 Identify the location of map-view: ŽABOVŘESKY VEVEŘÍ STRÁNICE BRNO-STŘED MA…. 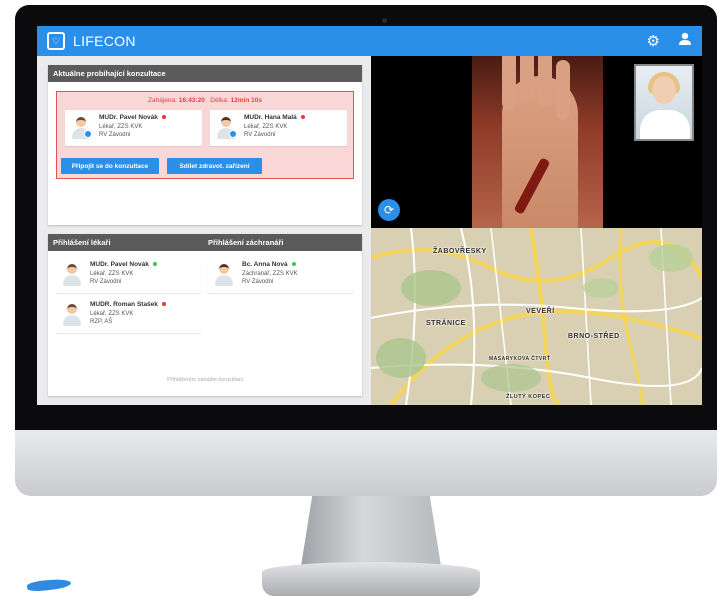
(536, 316).